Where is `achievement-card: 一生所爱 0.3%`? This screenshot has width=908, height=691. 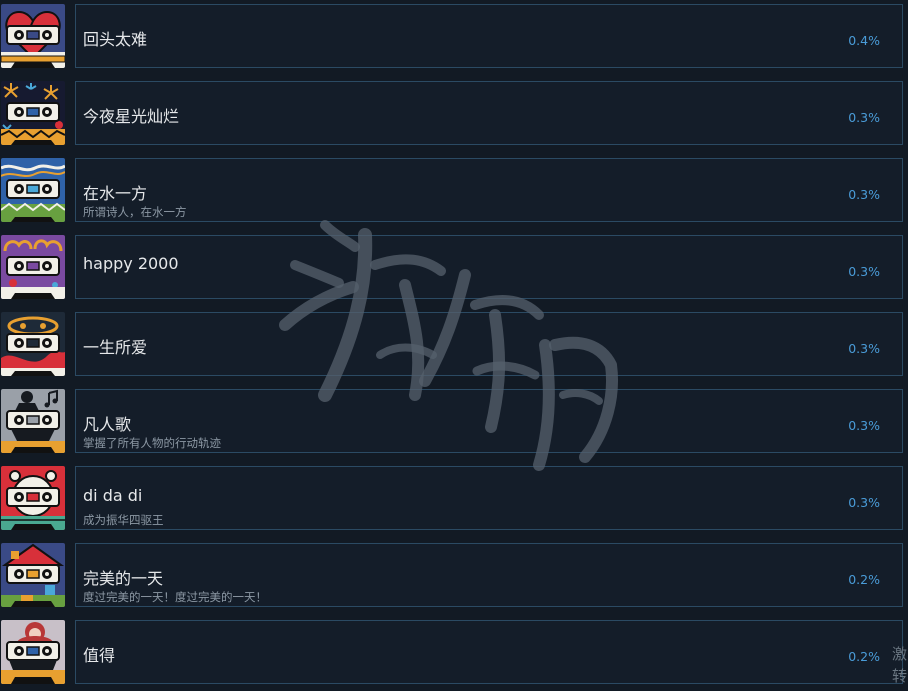
achievement-card: 一生所爱 0.3% is located at coordinates (489, 344).